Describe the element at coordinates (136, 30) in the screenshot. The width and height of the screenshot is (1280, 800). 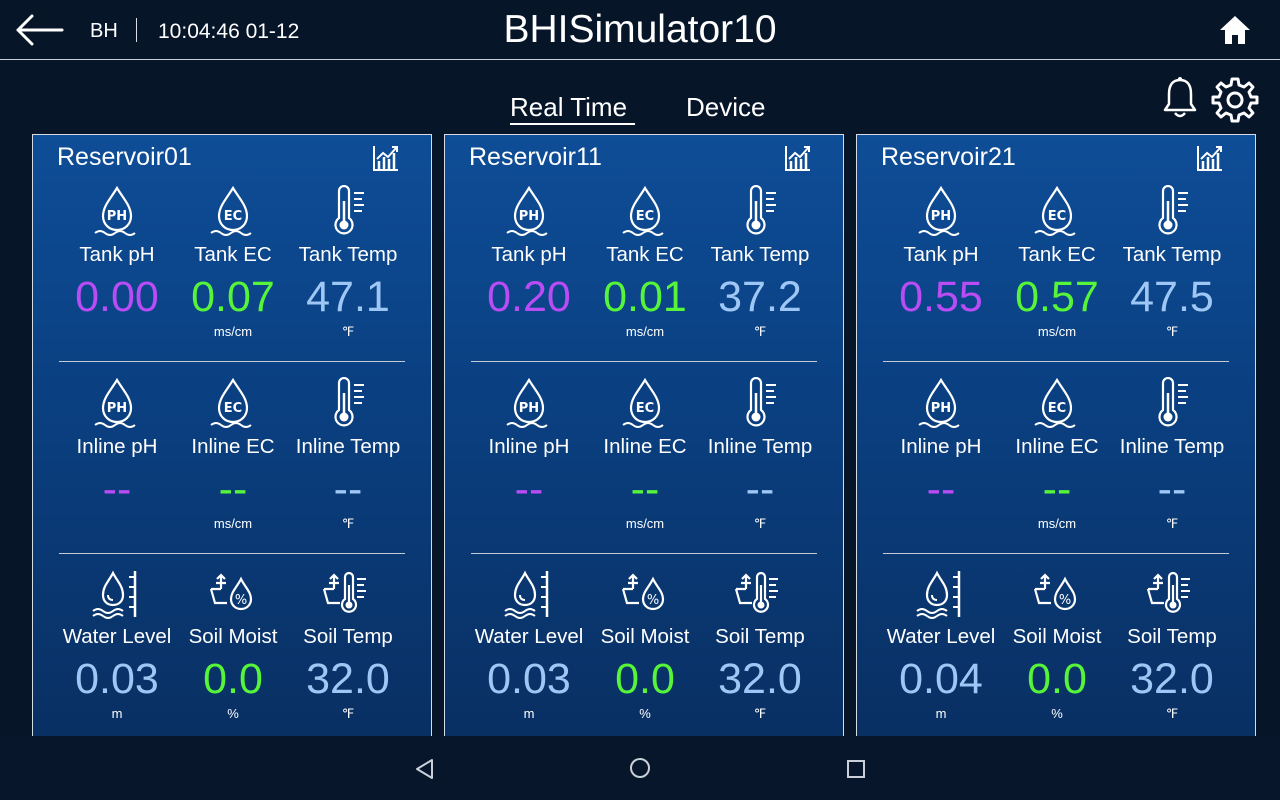
I see `header-divider` at that location.